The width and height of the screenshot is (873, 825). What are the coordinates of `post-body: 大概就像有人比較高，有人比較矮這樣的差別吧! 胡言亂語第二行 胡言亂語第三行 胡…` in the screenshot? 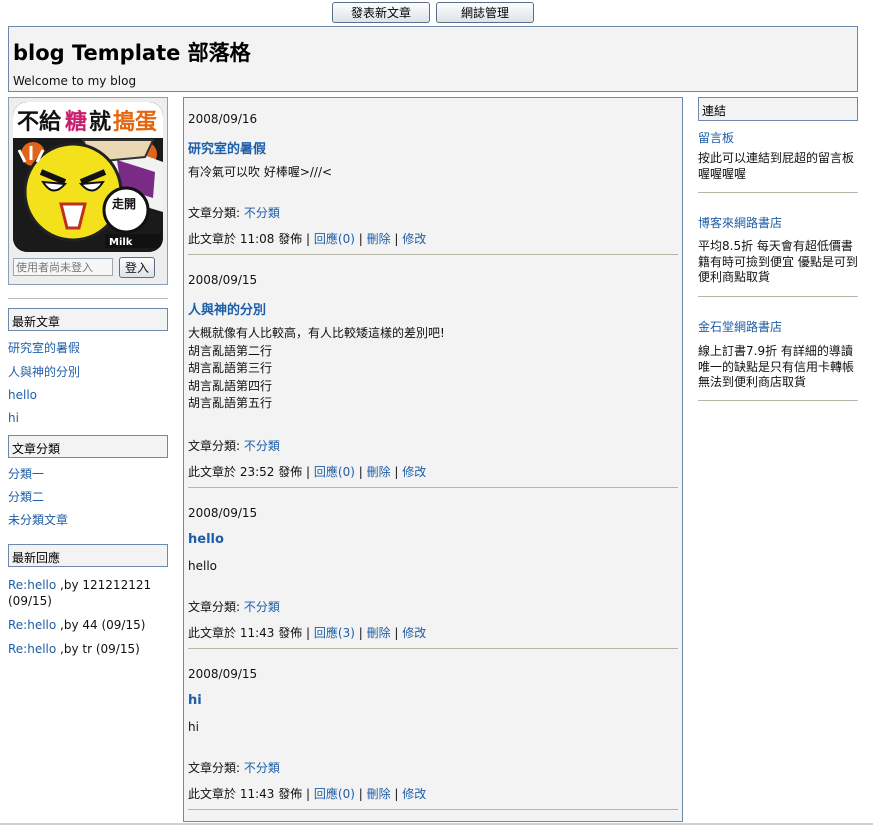 It's located at (316, 369).